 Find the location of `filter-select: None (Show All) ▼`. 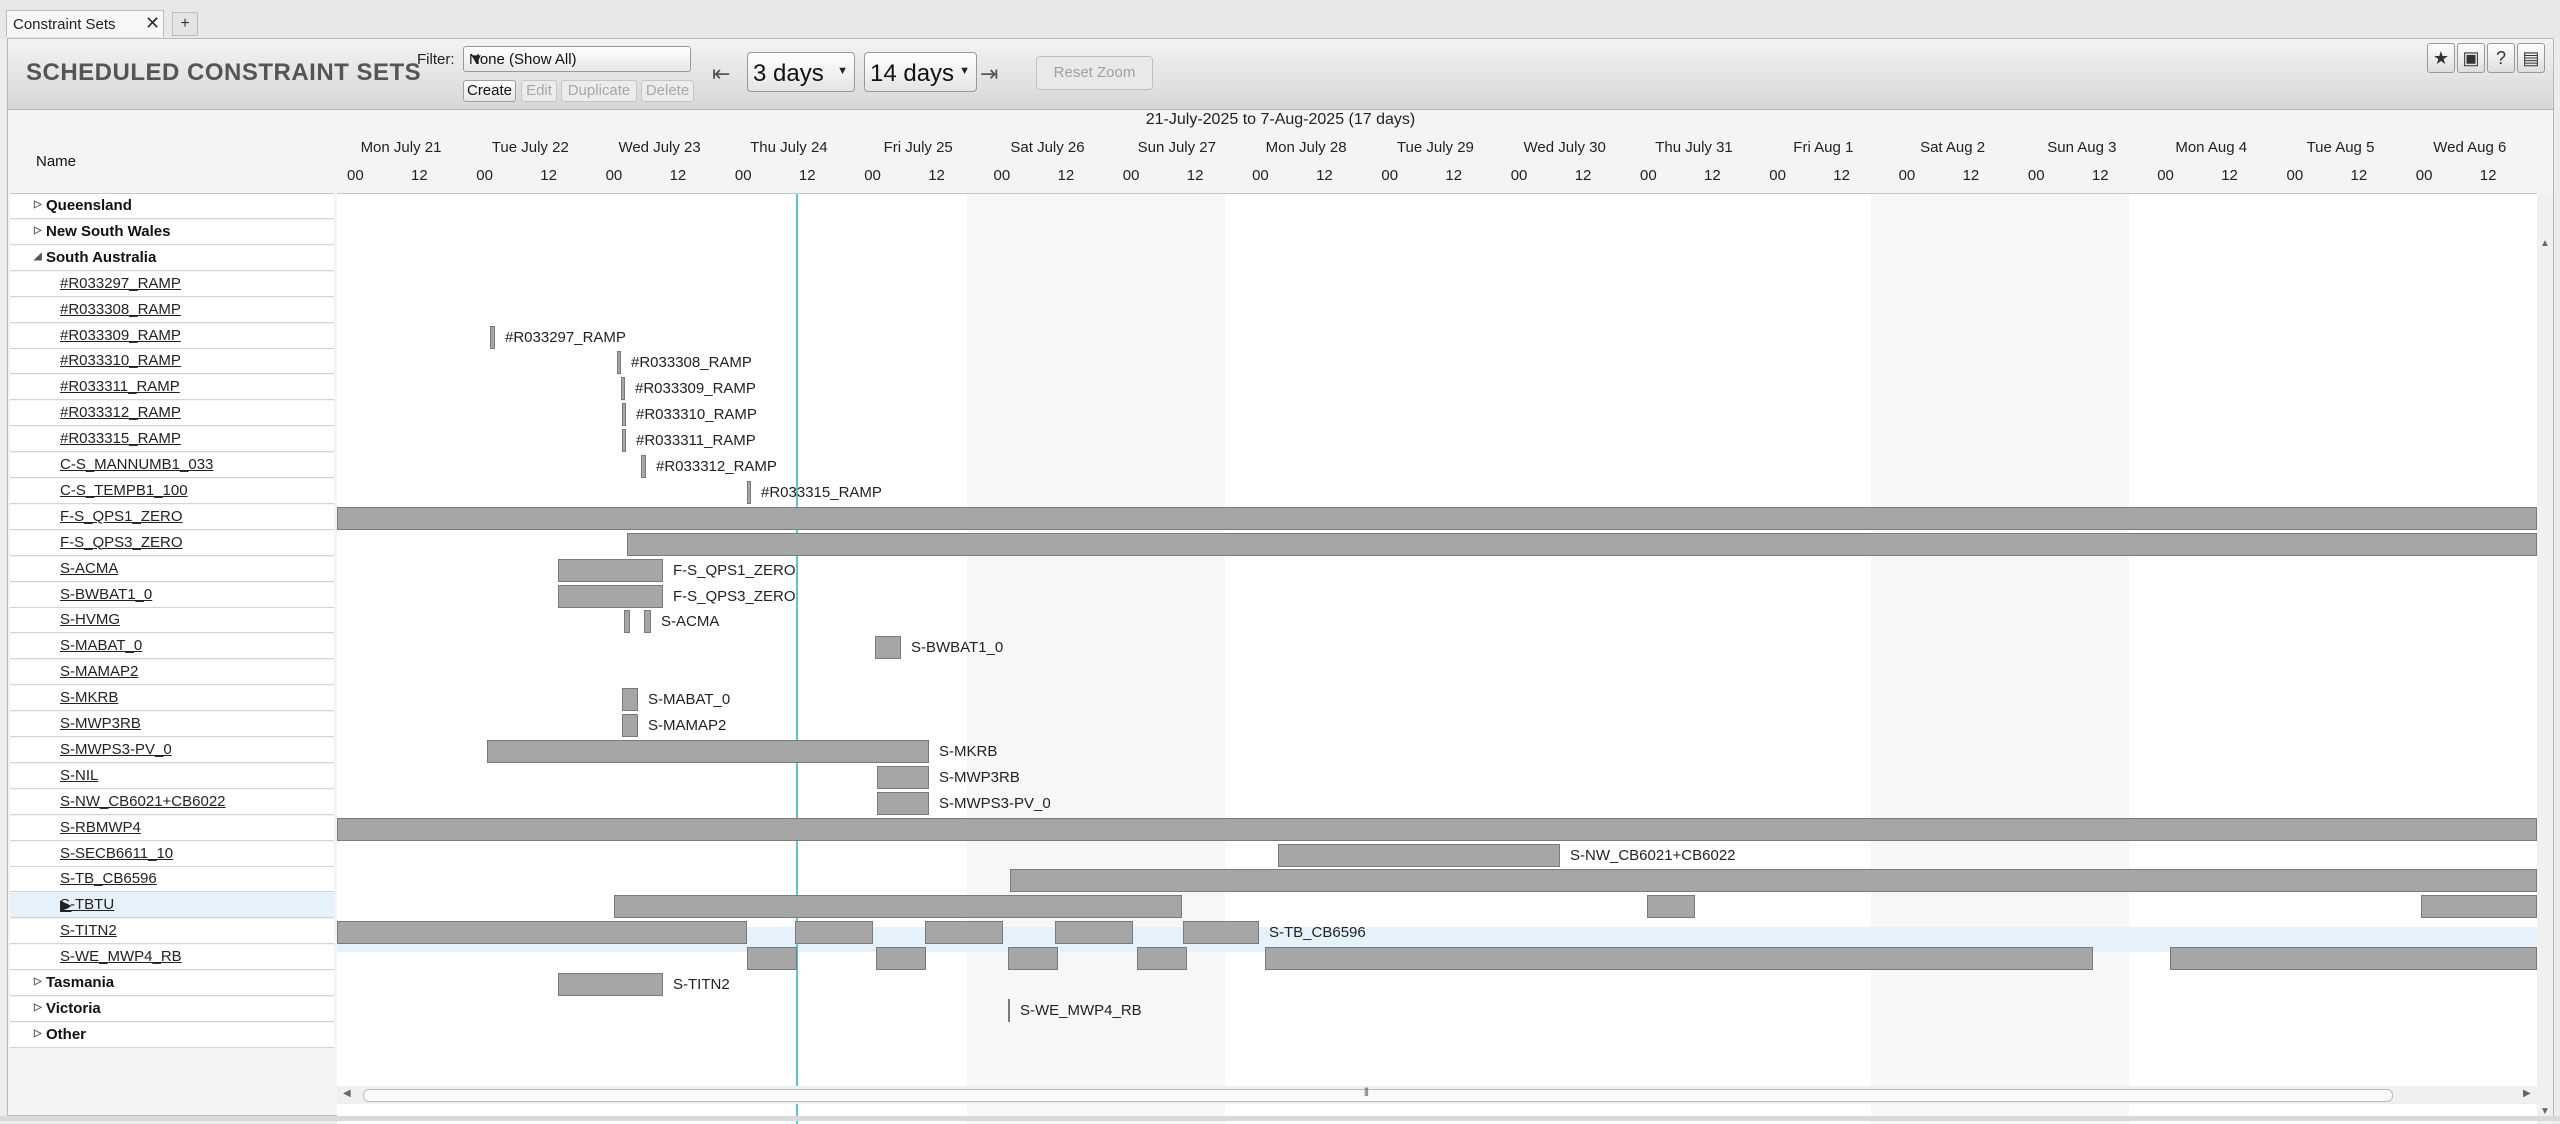

filter-select: None (Show All) ▼ is located at coordinates (577, 59).